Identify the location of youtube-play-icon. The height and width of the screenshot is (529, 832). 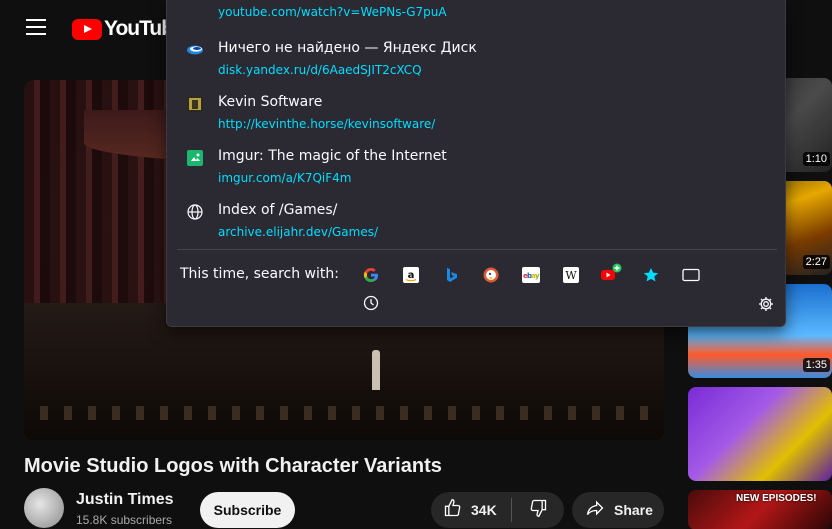
(87, 29).